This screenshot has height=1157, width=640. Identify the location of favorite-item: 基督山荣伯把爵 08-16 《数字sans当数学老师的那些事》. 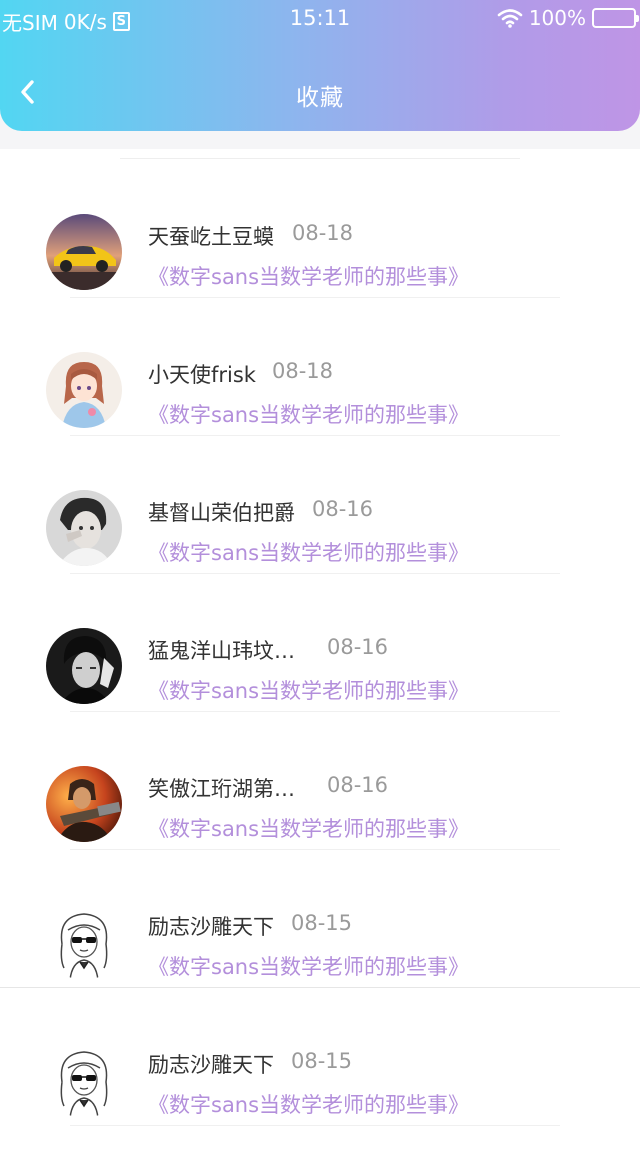
(320, 505).